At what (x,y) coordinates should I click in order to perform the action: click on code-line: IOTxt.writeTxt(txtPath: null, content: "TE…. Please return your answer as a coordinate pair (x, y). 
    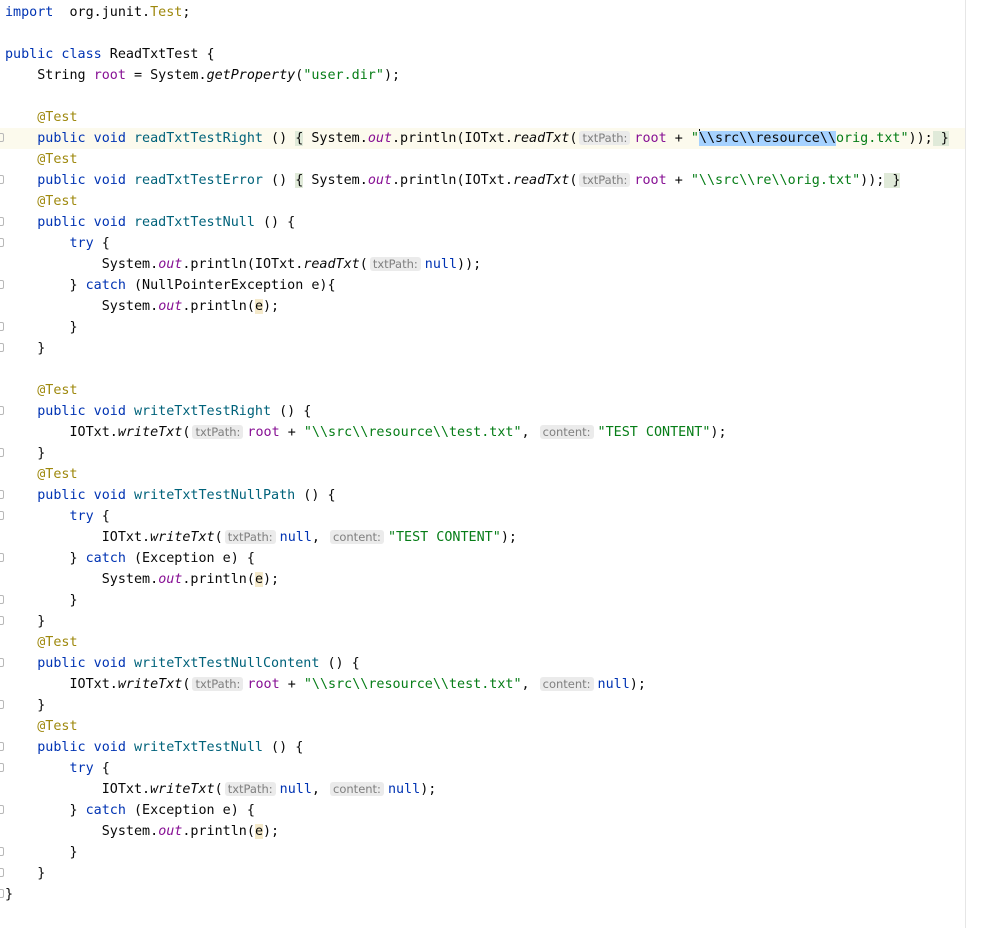
    Looking at the image, I should click on (482, 537).